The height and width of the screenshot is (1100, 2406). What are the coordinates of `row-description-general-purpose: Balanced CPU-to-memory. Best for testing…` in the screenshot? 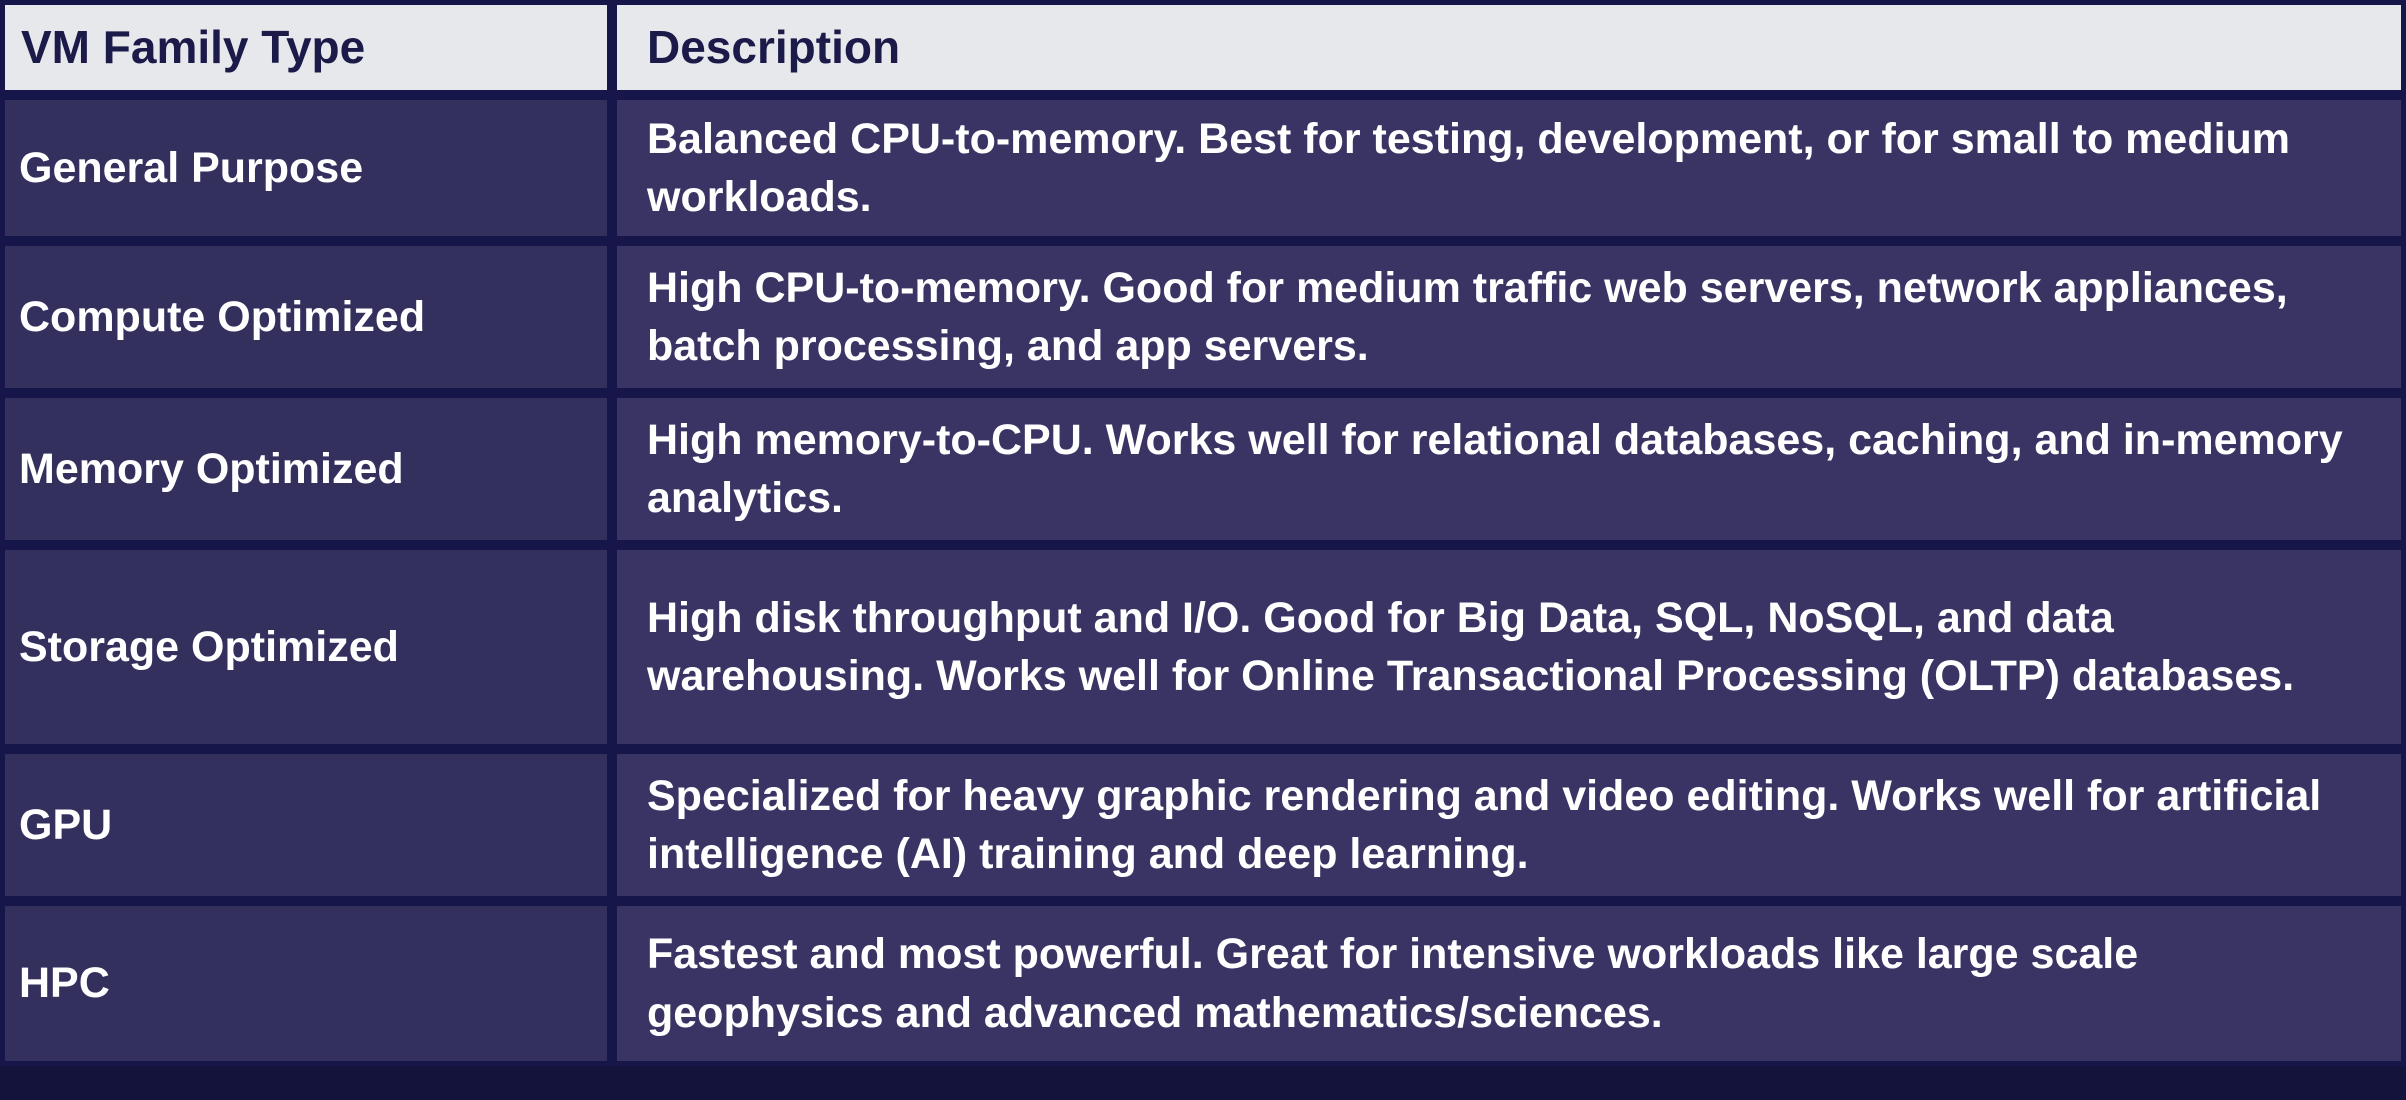 It's located at (1509, 168).